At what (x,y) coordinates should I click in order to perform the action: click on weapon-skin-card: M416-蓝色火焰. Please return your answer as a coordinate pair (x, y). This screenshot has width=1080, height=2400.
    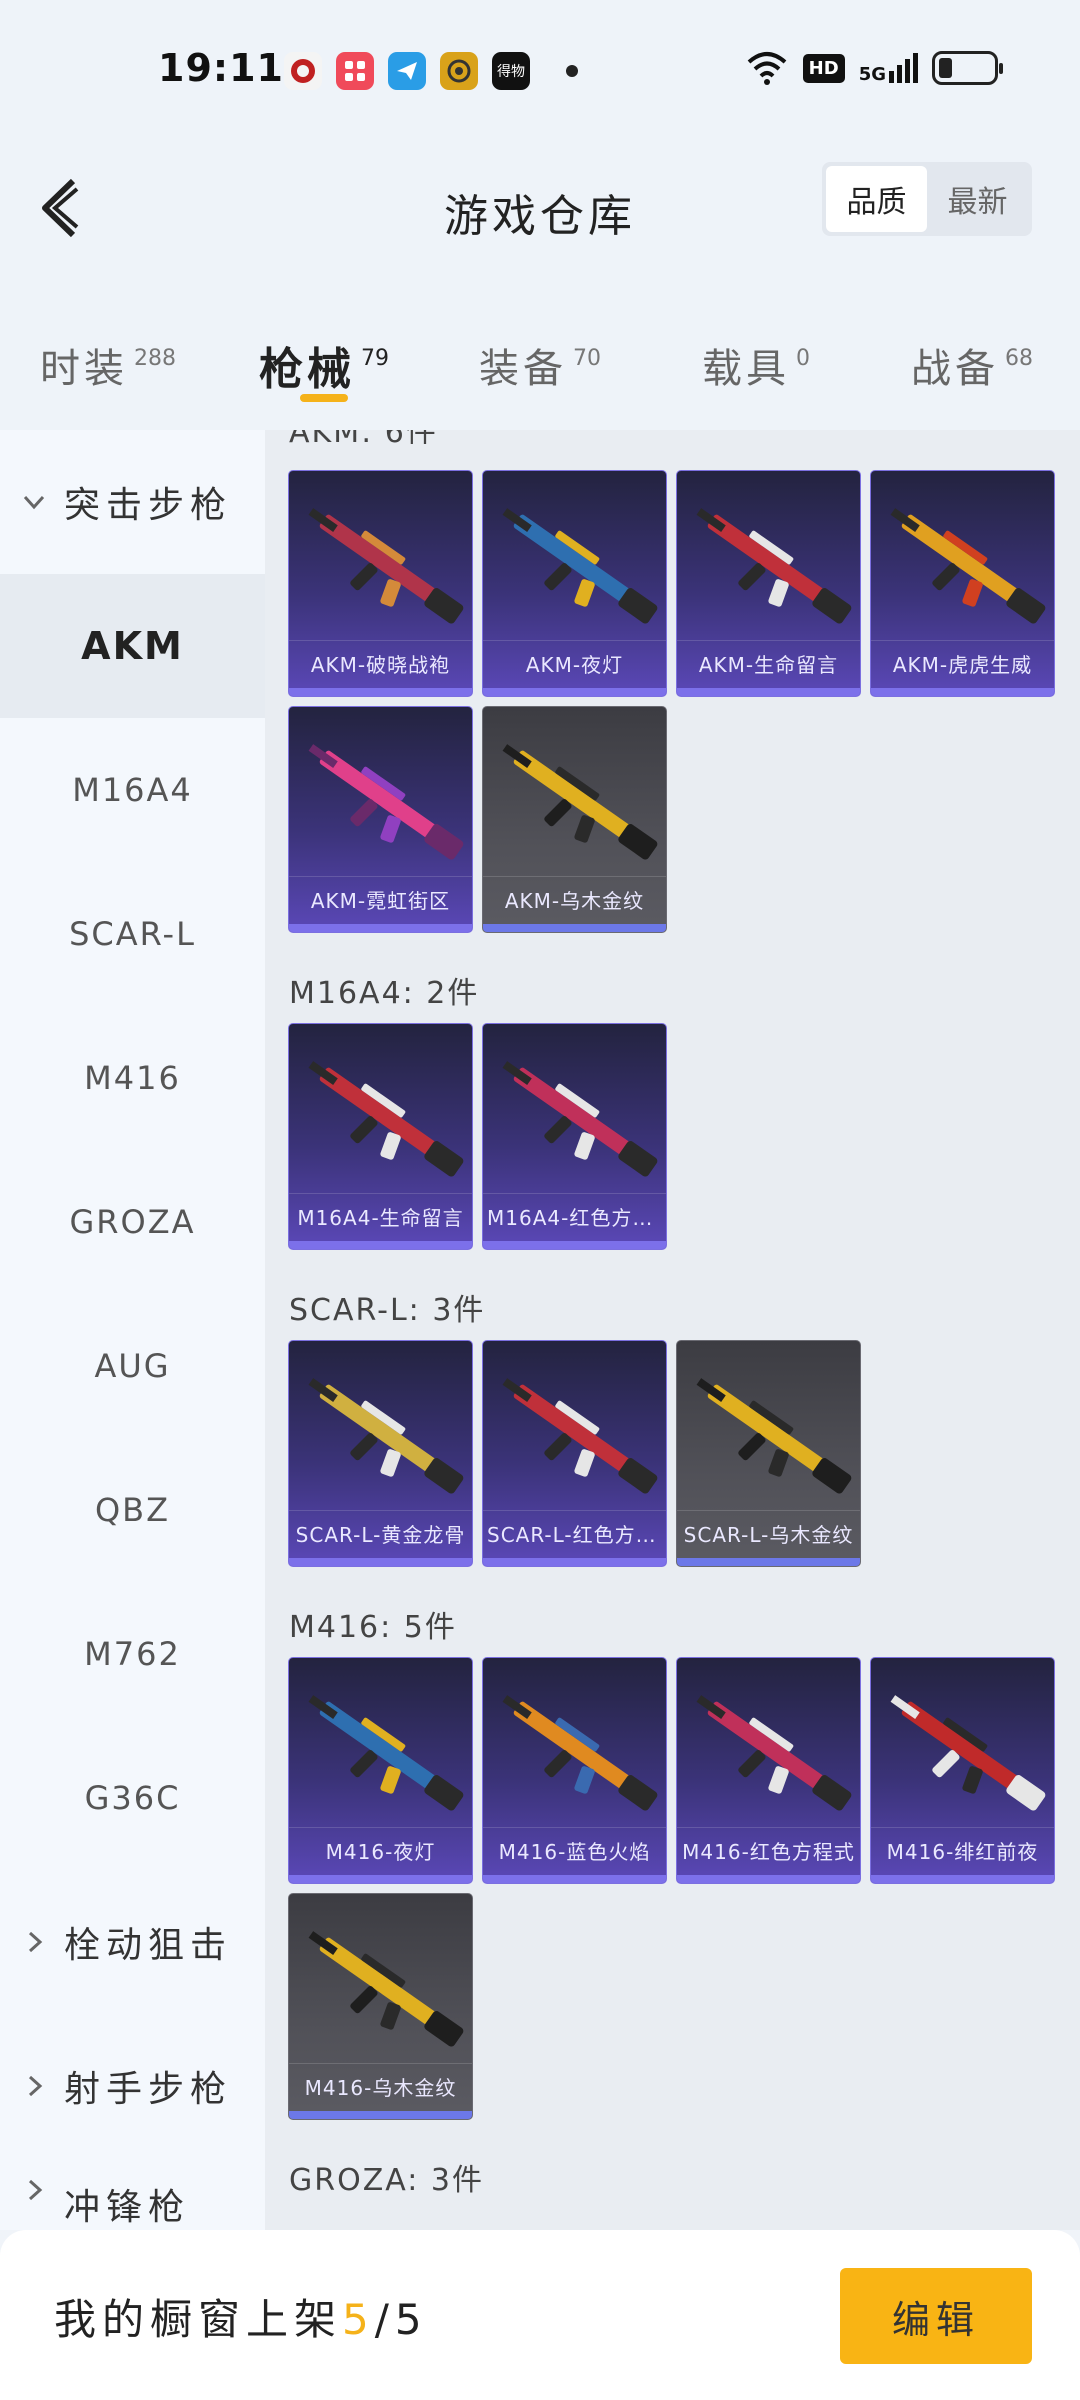
    Looking at the image, I should click on (574, 1770).